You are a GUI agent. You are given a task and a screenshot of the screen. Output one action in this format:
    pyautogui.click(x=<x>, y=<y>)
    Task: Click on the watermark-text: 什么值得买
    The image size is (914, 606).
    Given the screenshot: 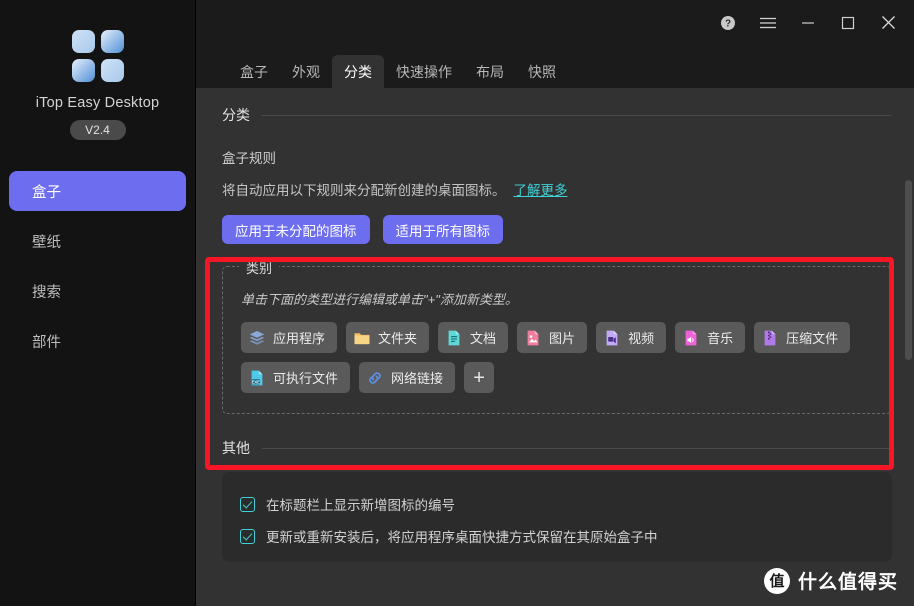 What is the action you would take?
    pyautogui.click(x=847, y=582)
    